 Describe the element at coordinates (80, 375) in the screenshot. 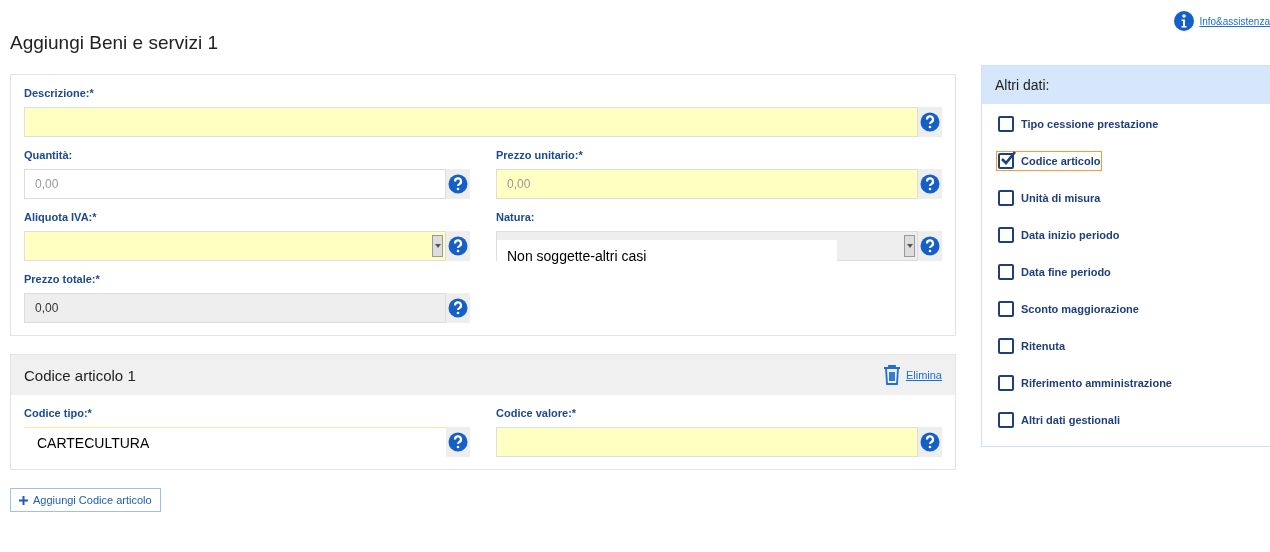

I see `section-title: Codice articolo 1` at that location.